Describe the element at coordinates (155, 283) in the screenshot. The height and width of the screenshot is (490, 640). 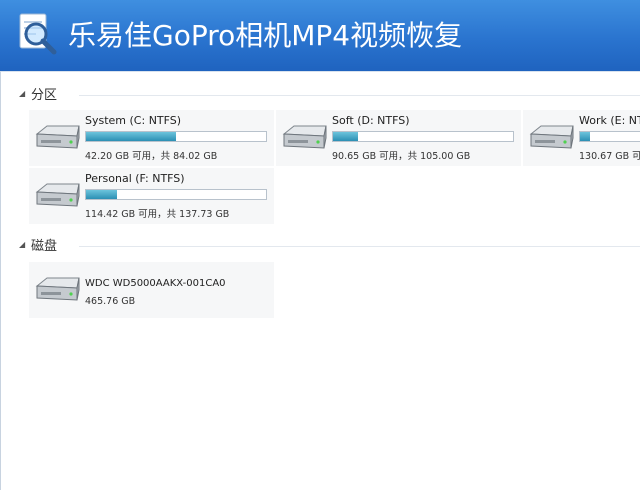
I see `disk-name: WDC WD5000AAKX-001CA0` at that location.